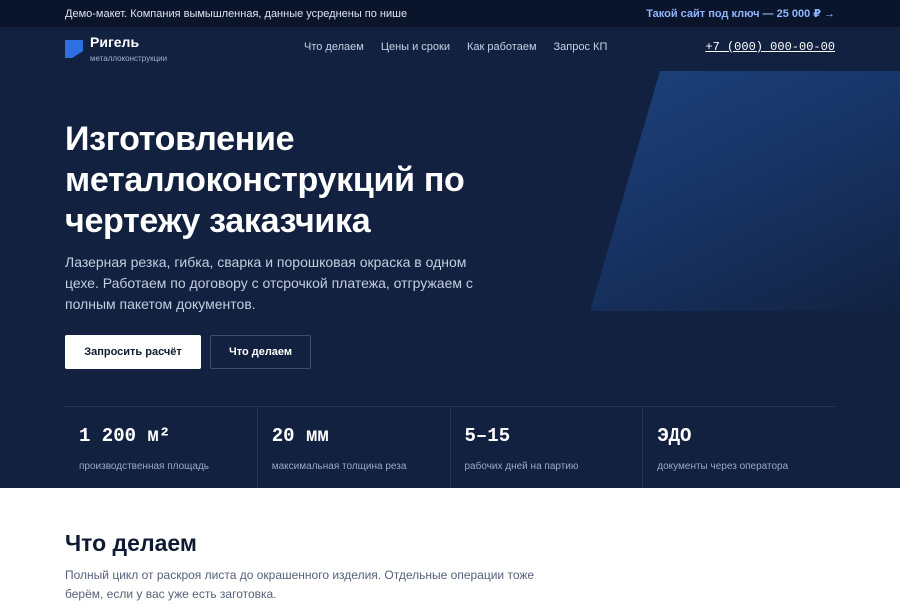 The height and width of the screenshot is (605, 900). Describe the element at coordinates (723, 466) in the screenshot. I see `stat-label: документы через оператора` at that location.